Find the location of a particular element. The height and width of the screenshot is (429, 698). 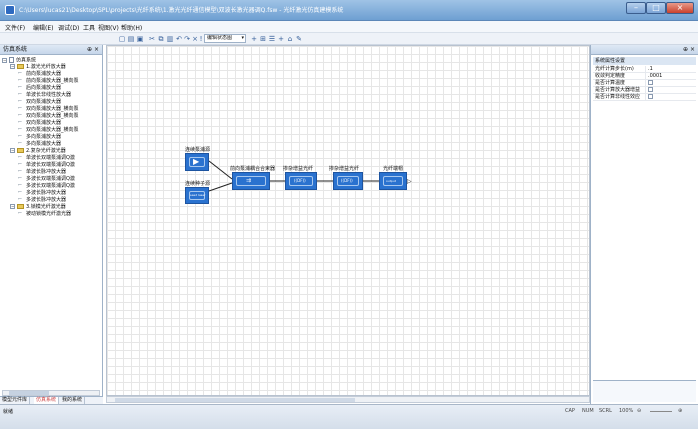

block-label-combiner: 前向泵浦耦合合束器 is located at coordinates (253, 169).